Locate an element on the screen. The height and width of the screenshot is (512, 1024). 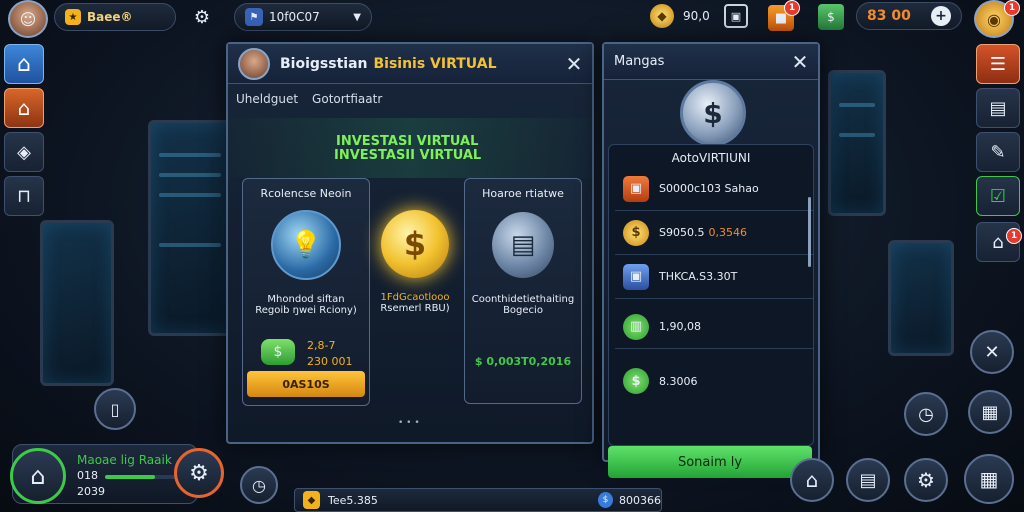
background-monitor-left is located at coordinates (190, 228).